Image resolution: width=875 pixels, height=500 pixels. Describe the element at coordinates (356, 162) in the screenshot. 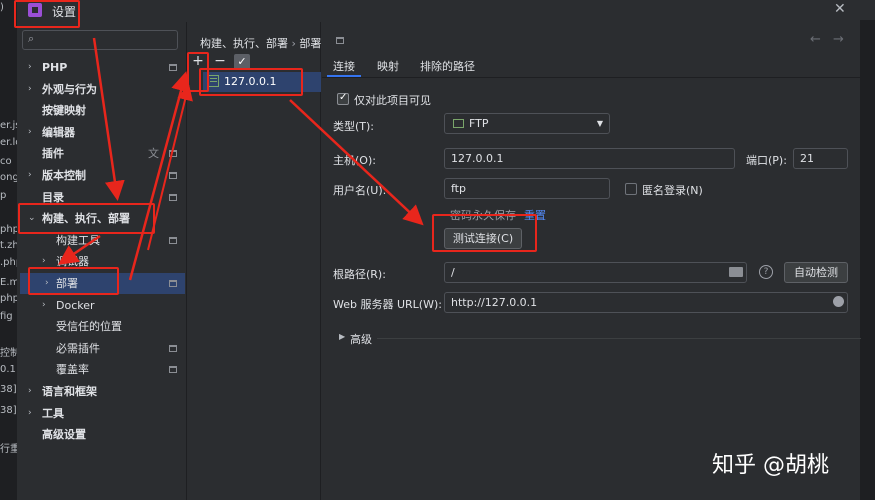

I see `arrow-server-to-test` at that location.